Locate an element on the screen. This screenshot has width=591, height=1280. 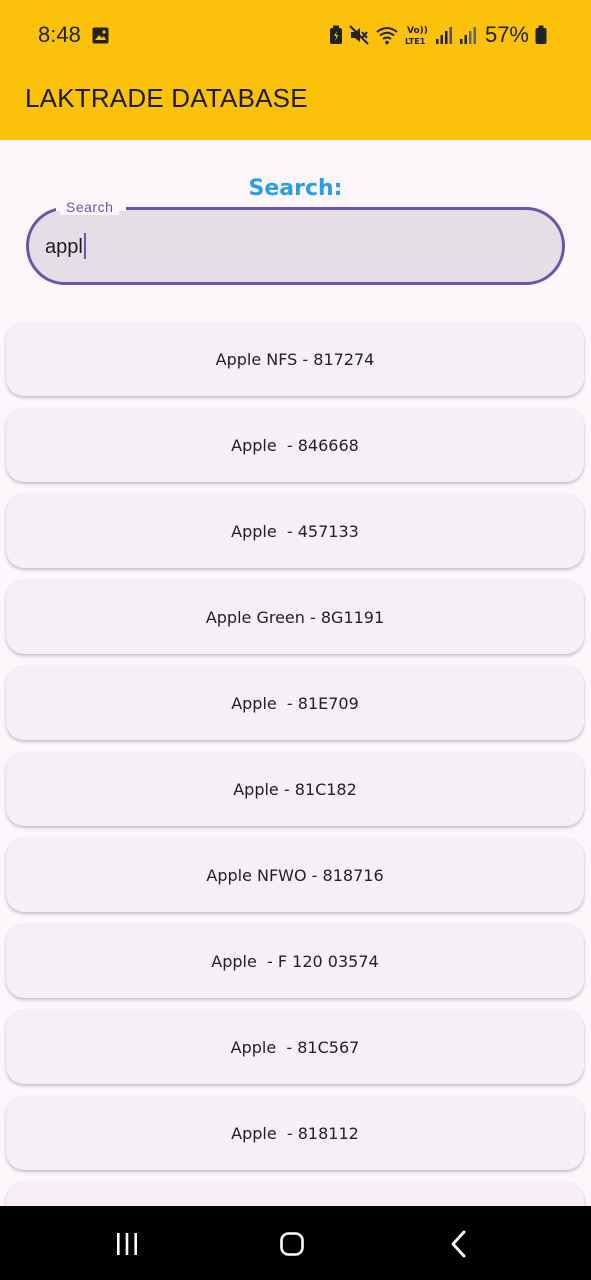
list-item-label: Apple - 81C567 is located at coordinates (295, 1047).